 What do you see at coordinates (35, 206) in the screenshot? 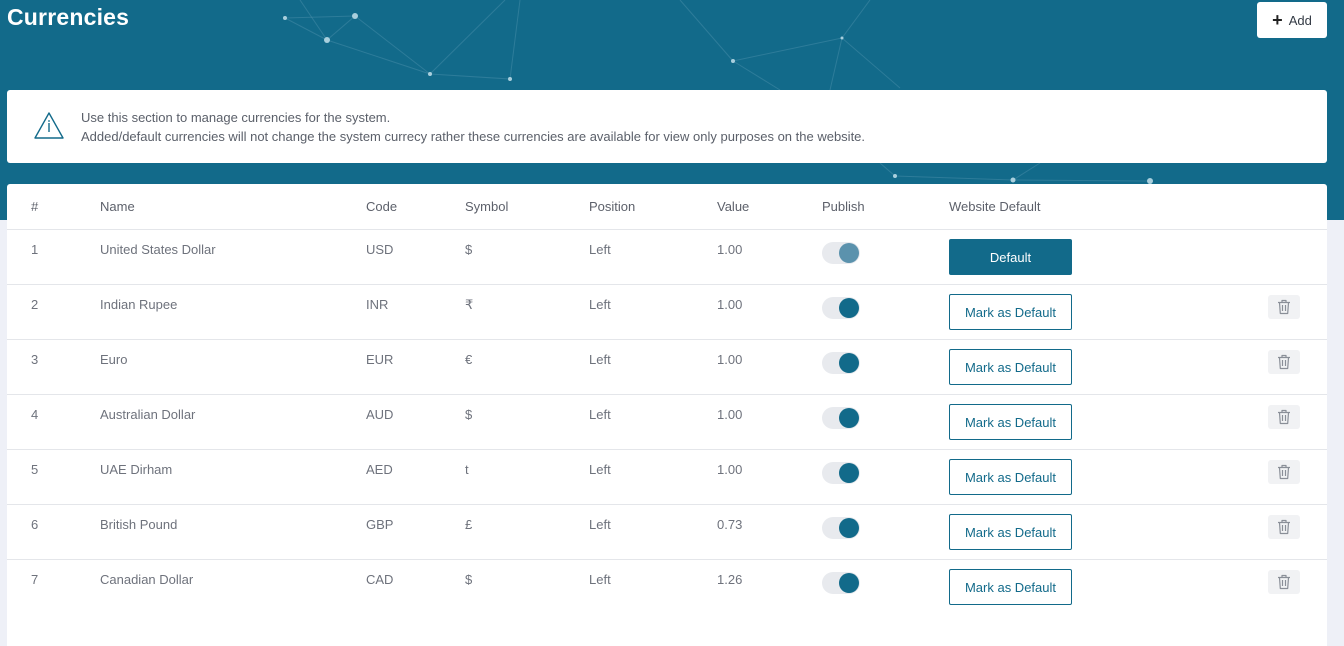
I see `header-index: #` at bounding box center [35, 206].